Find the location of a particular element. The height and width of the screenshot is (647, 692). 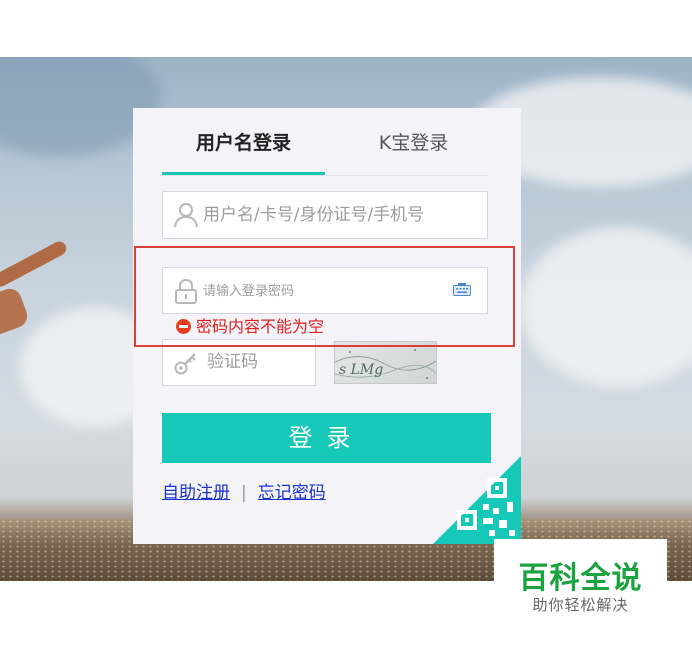

watermark-subtitle: 助你轻松解决 is located at coordinates (580, 605).